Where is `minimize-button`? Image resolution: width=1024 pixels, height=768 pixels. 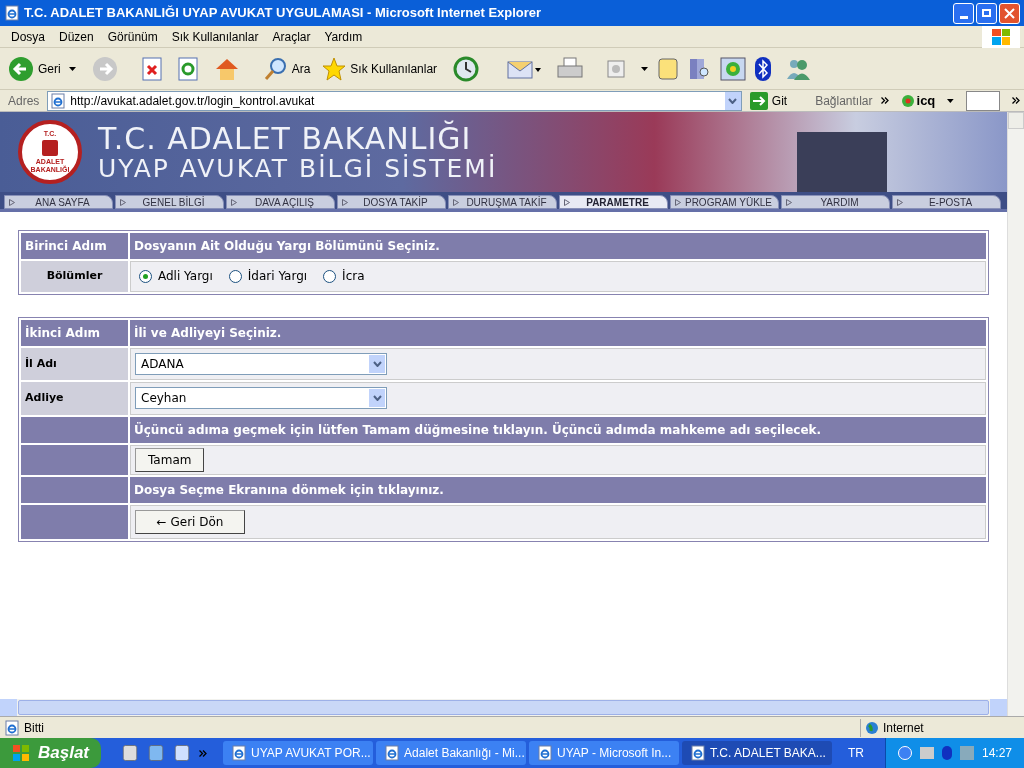
minimize-button is located at coordinates (963, 13).